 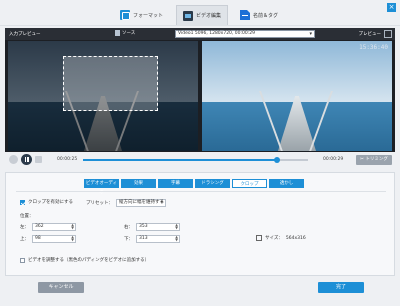 I want to click on right-input: 353 ▲ ▼, so click(x=158, y=227).